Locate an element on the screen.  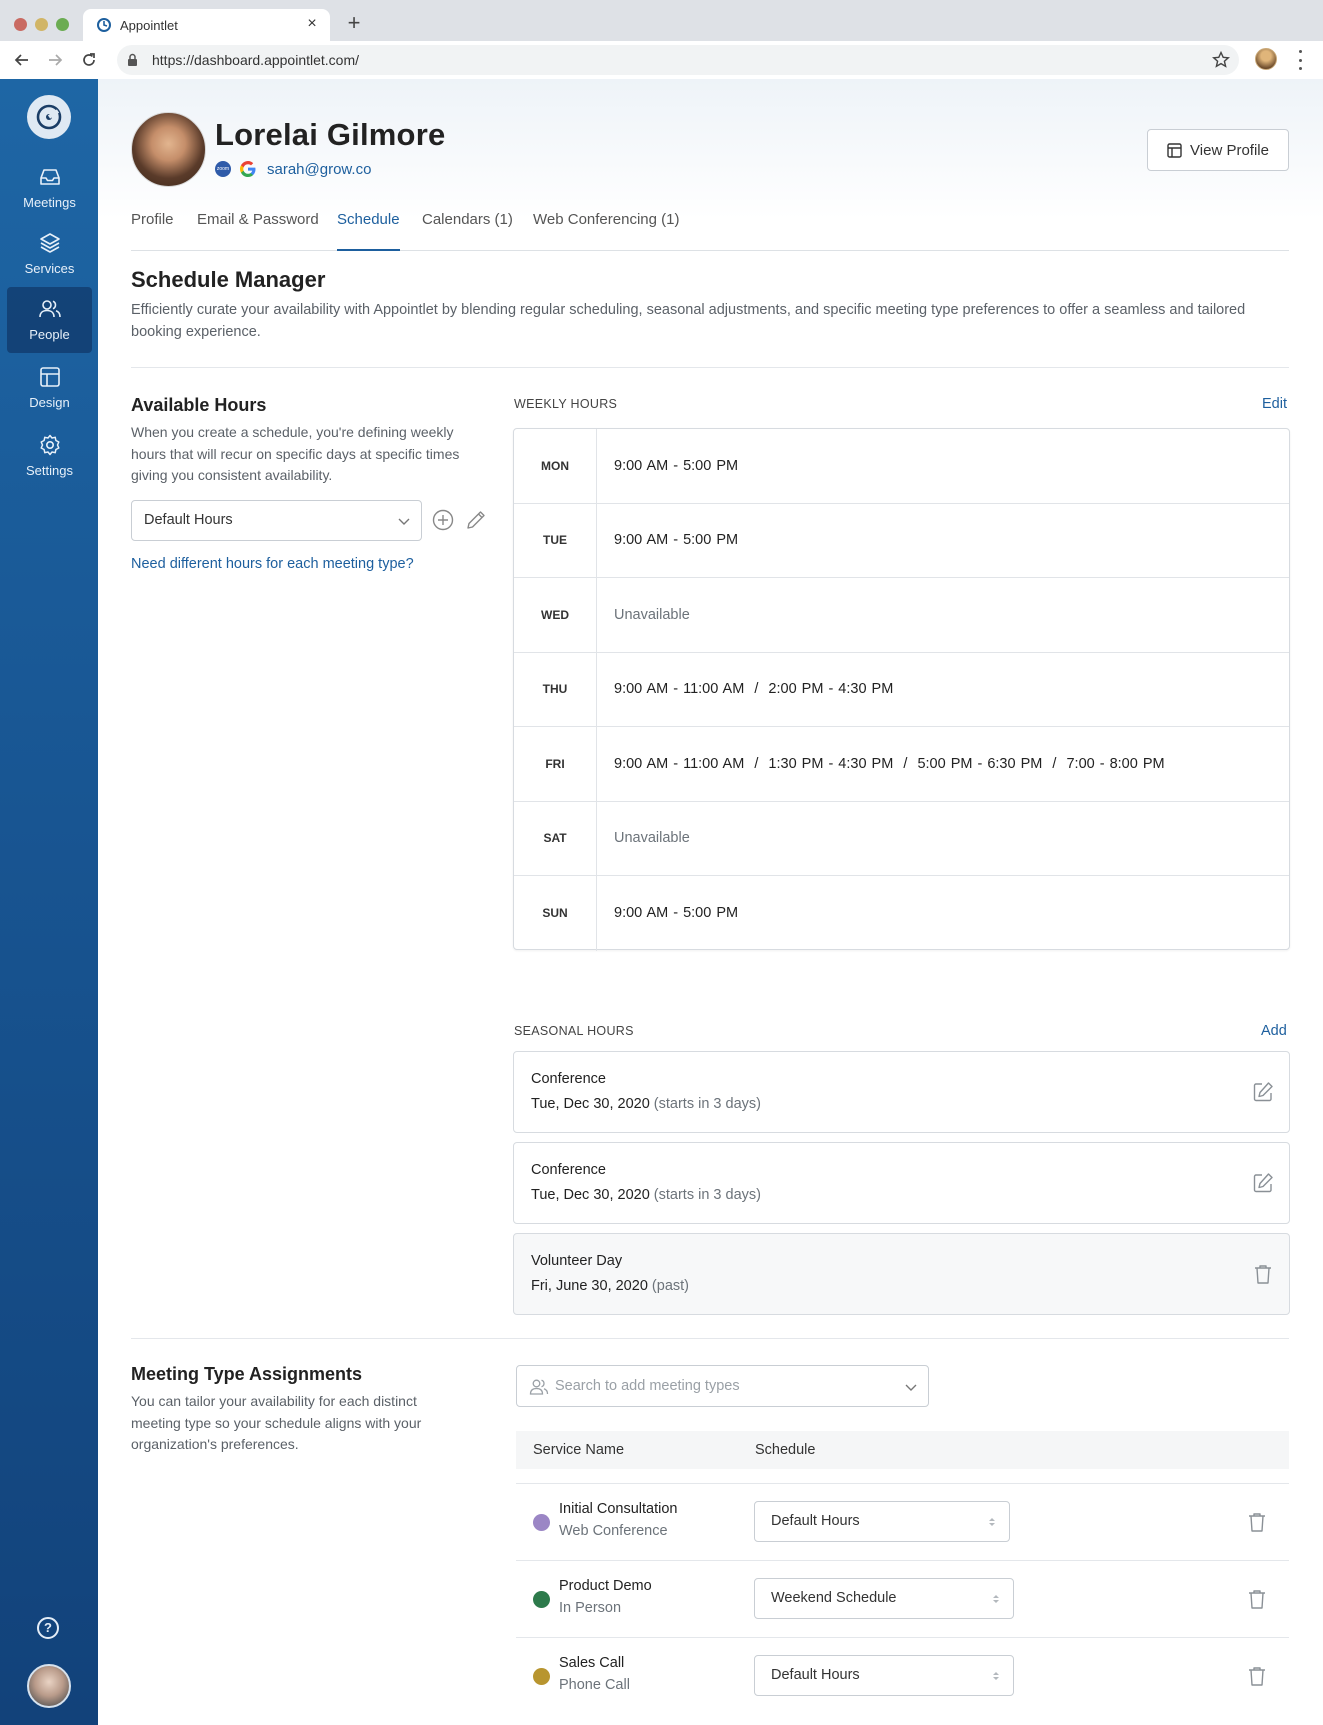
tab-close-icon: × is located at coordinates (312, 24).